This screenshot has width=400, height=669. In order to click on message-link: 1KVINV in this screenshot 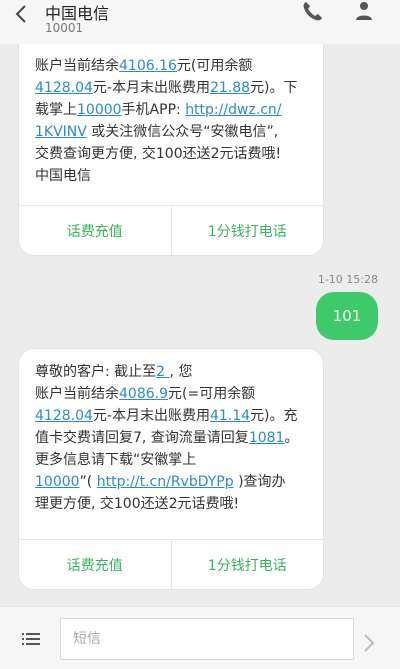, I will do `click(61, 132)`.